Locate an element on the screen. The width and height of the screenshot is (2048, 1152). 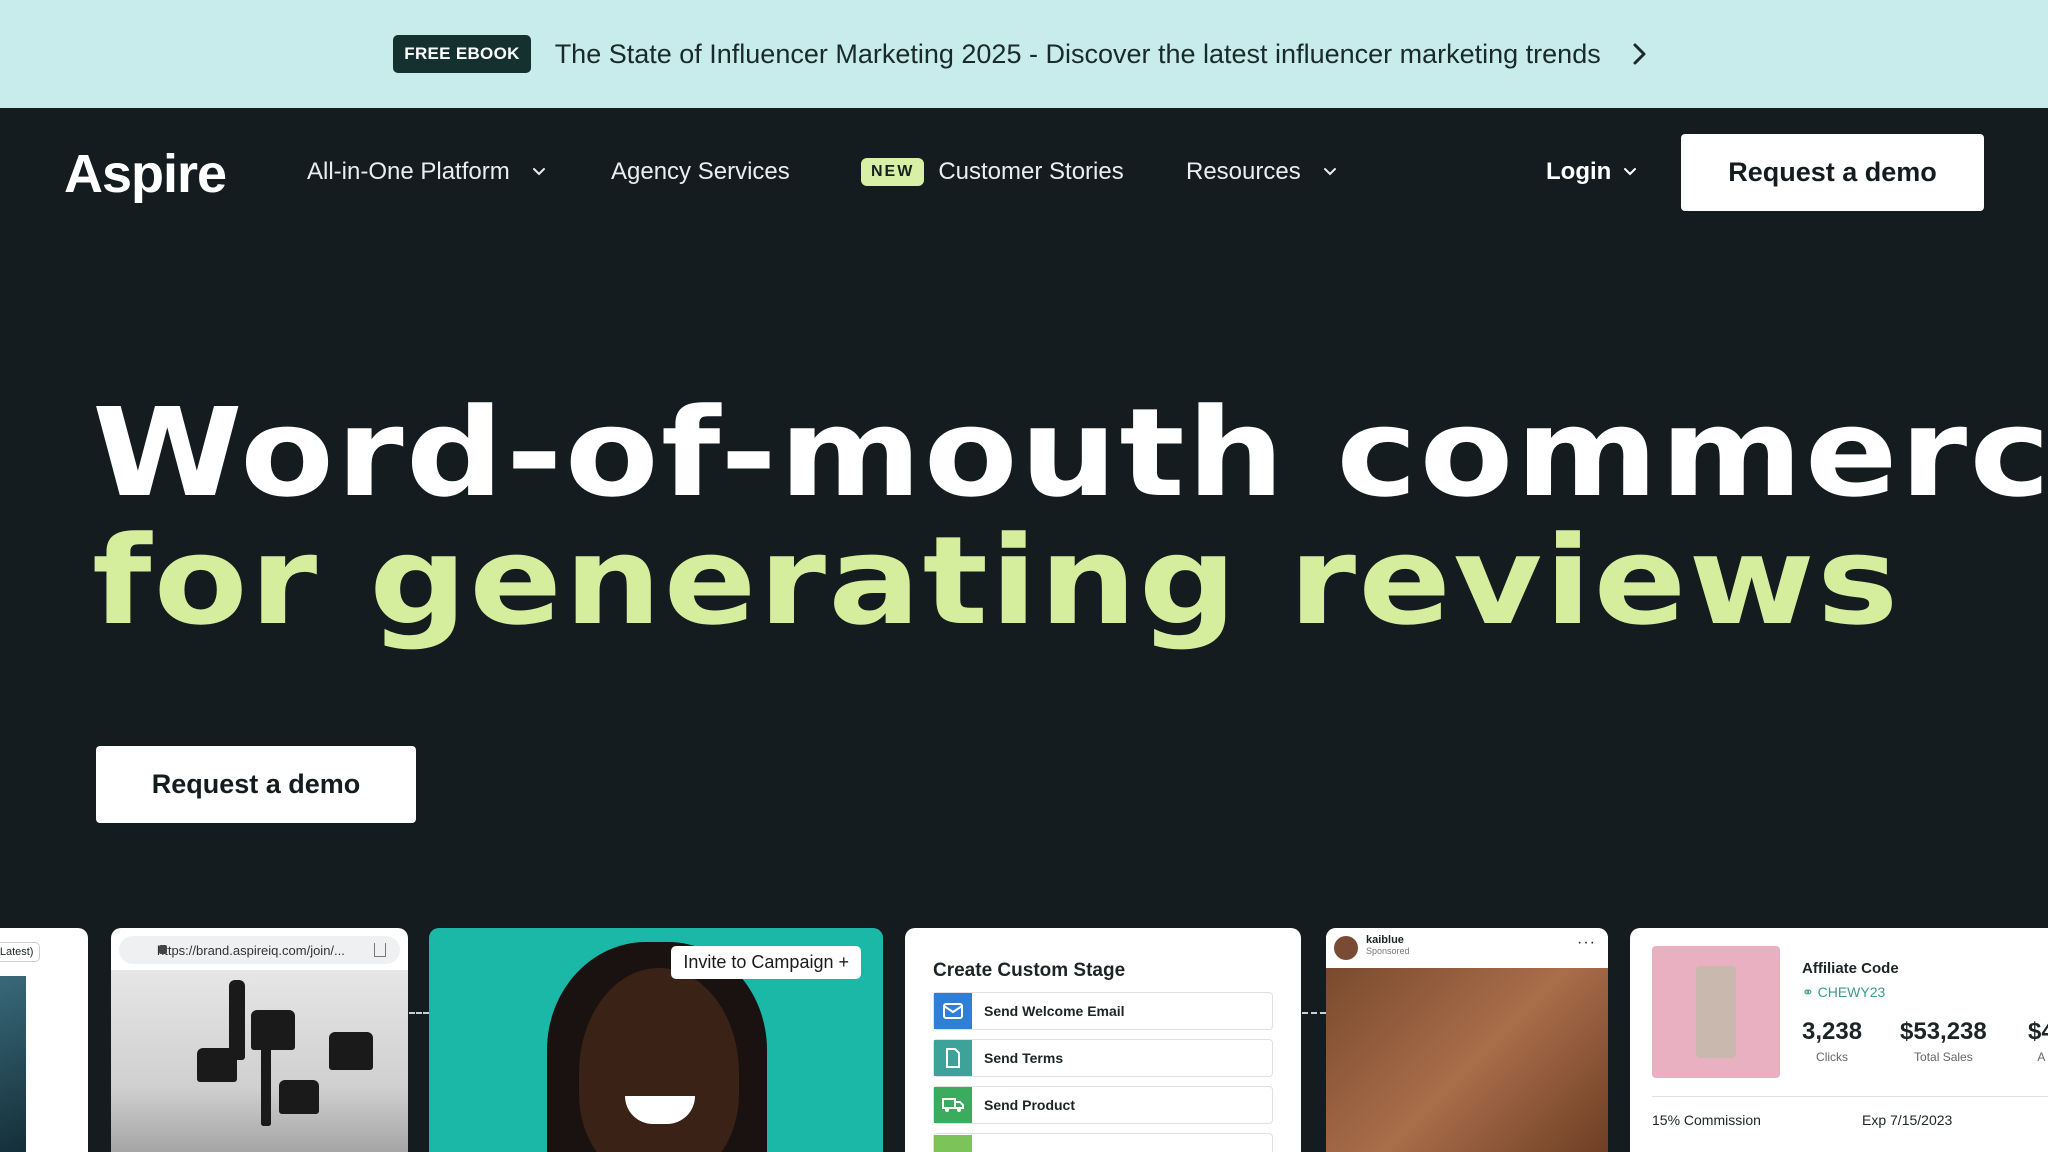
post-username: kaiblue is located at coordinates (1385, 940).